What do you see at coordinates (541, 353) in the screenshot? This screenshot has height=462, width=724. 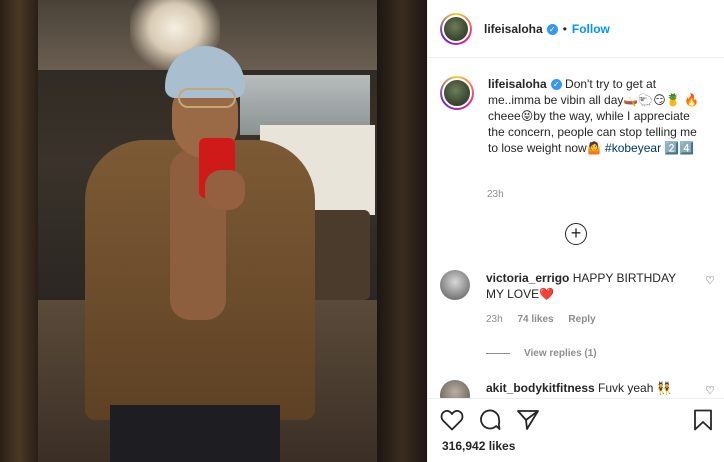 I see `view-replies-button: View replies (1)` at bounding box center [541, 353].